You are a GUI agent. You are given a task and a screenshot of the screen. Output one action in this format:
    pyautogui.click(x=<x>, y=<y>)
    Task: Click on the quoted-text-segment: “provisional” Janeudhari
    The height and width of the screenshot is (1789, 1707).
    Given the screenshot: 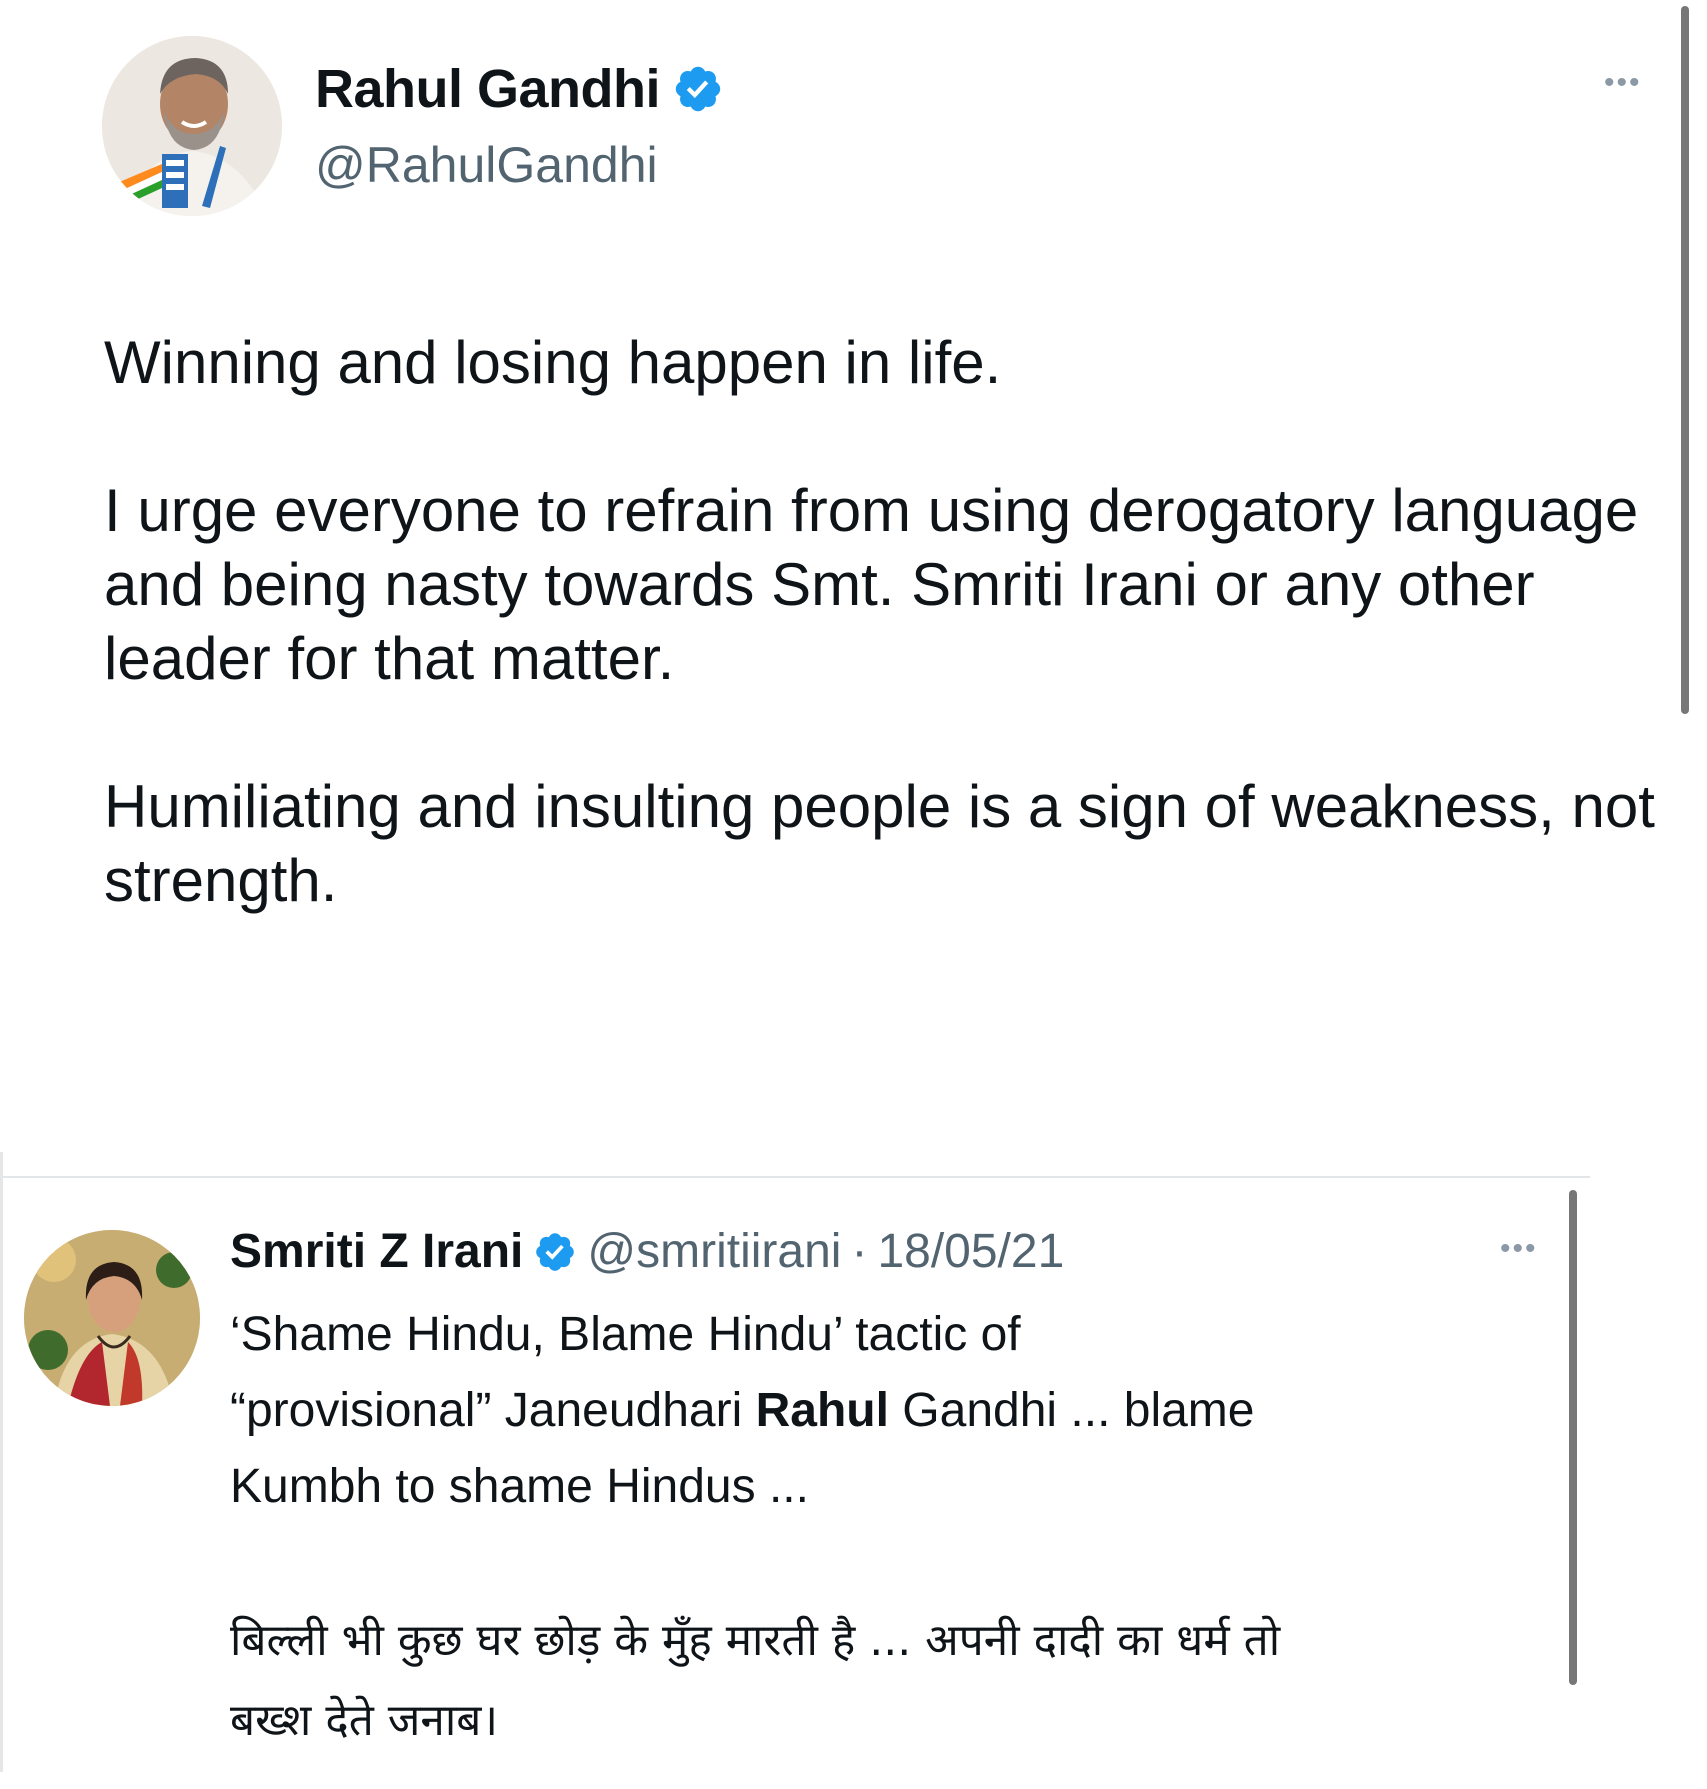 What is the action you would take?
    pyautogui.click(x=493, y=1410)
    